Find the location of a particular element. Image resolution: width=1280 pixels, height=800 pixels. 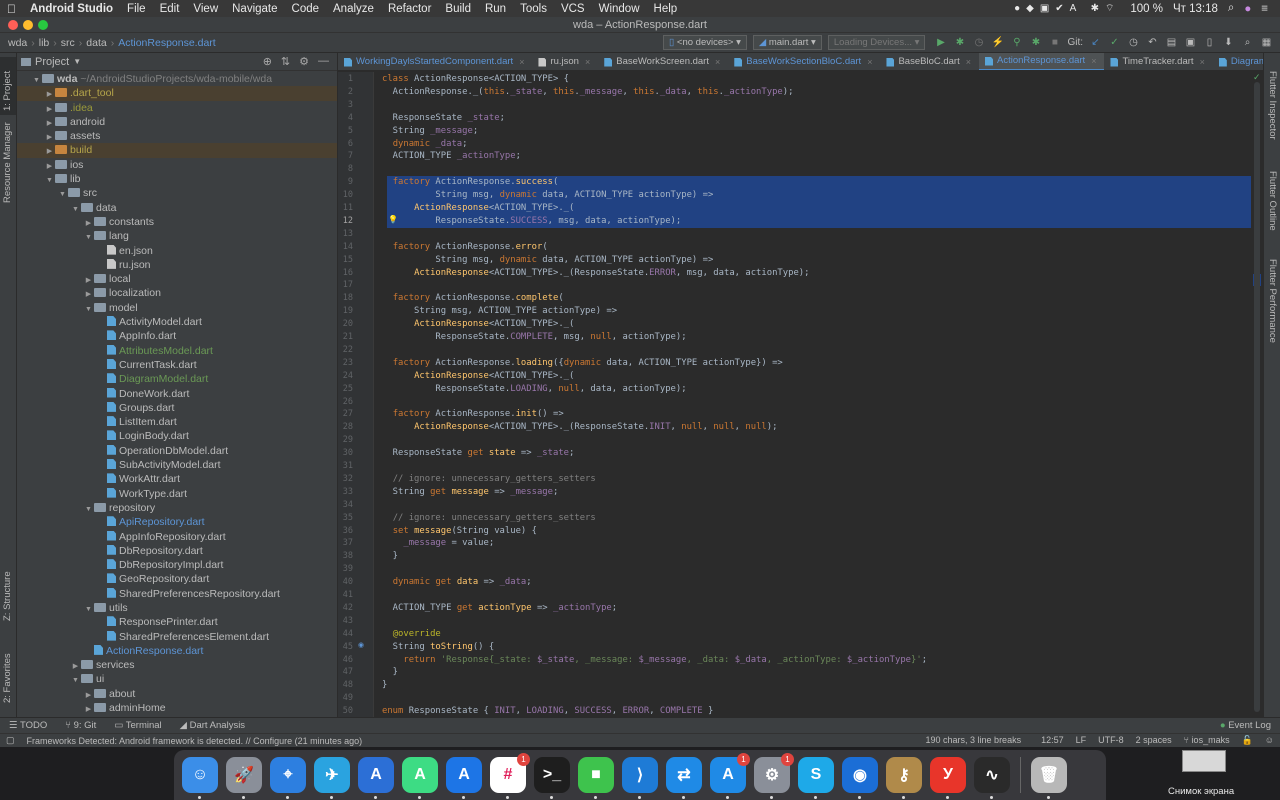

editor-tab: ru.json × is located at coordinates (565, 61).